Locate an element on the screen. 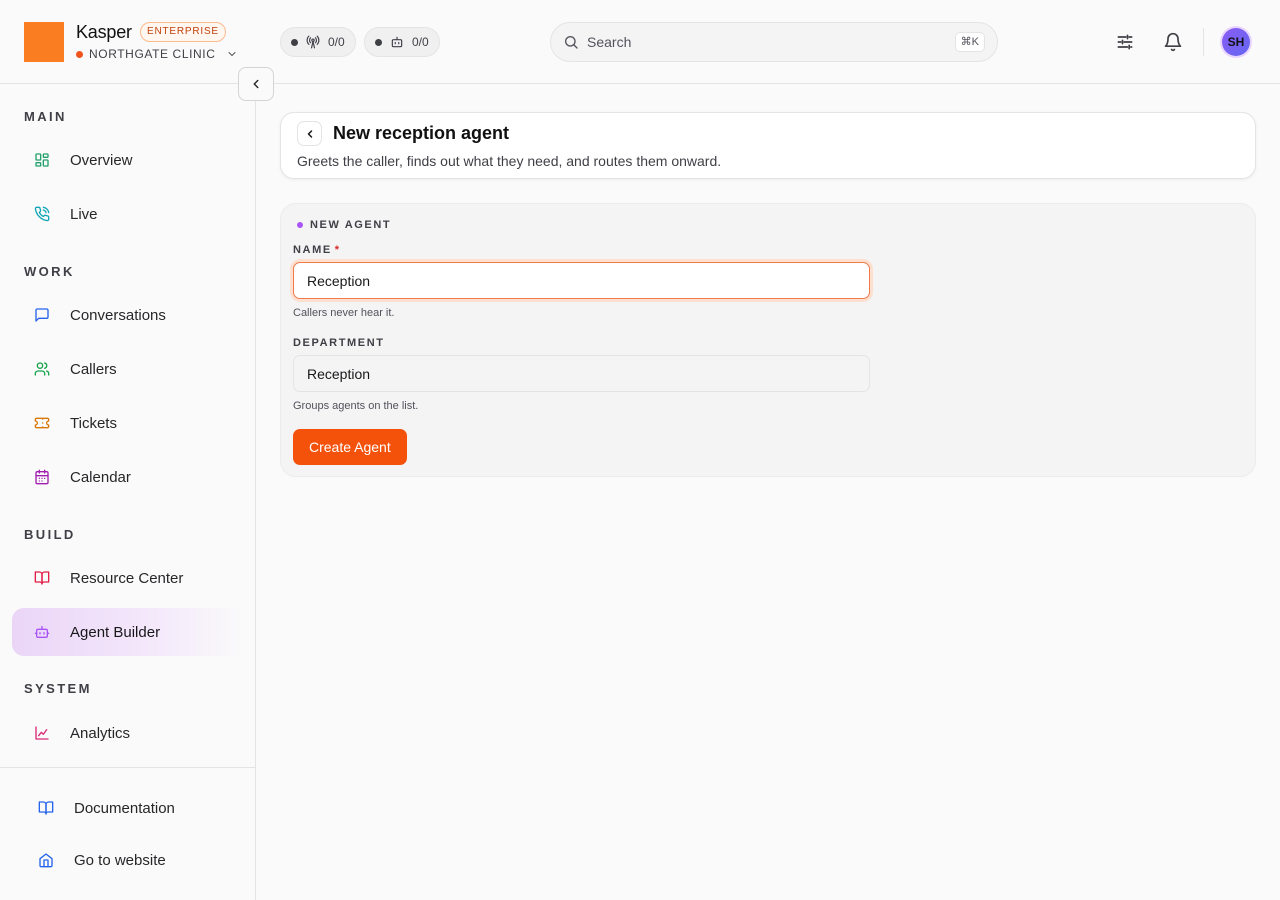 The height and width of the screenshot is (900, 1280). sidebar-item-calendar: Calendar is located at coordinates (128, 477).